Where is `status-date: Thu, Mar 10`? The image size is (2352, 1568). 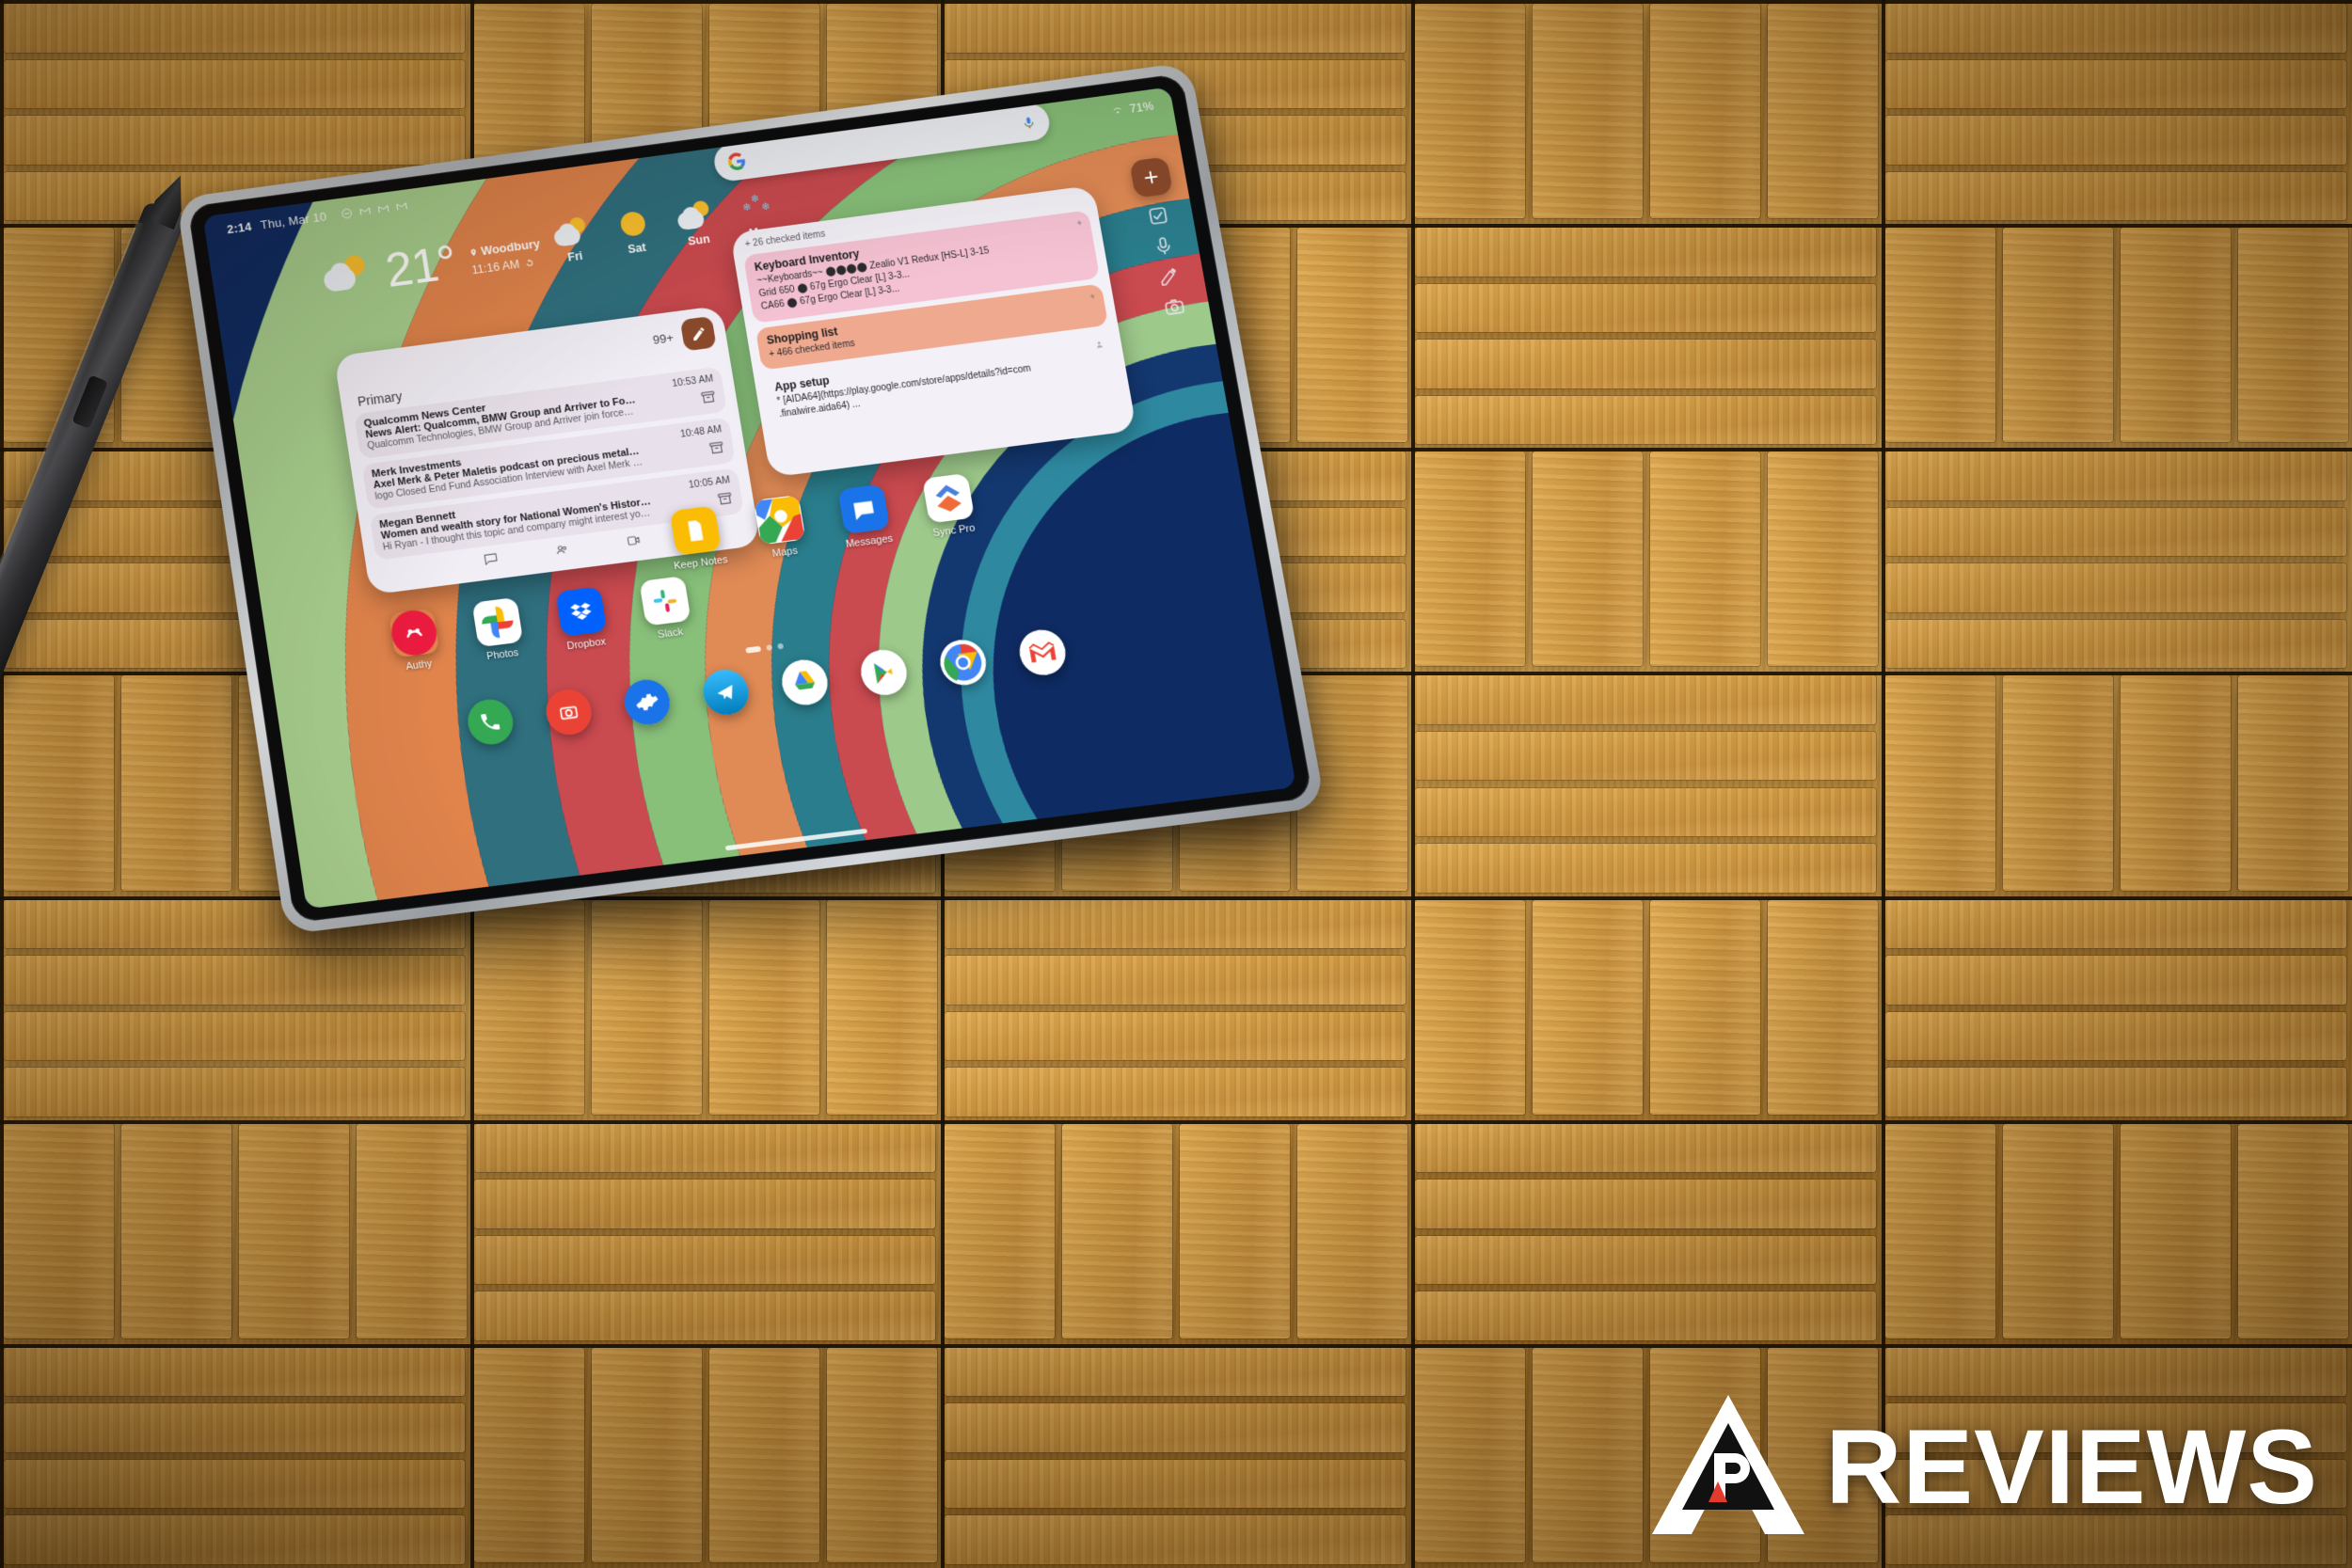
status-date: Thu, Mar 10 is located at coordinates (293, 221).